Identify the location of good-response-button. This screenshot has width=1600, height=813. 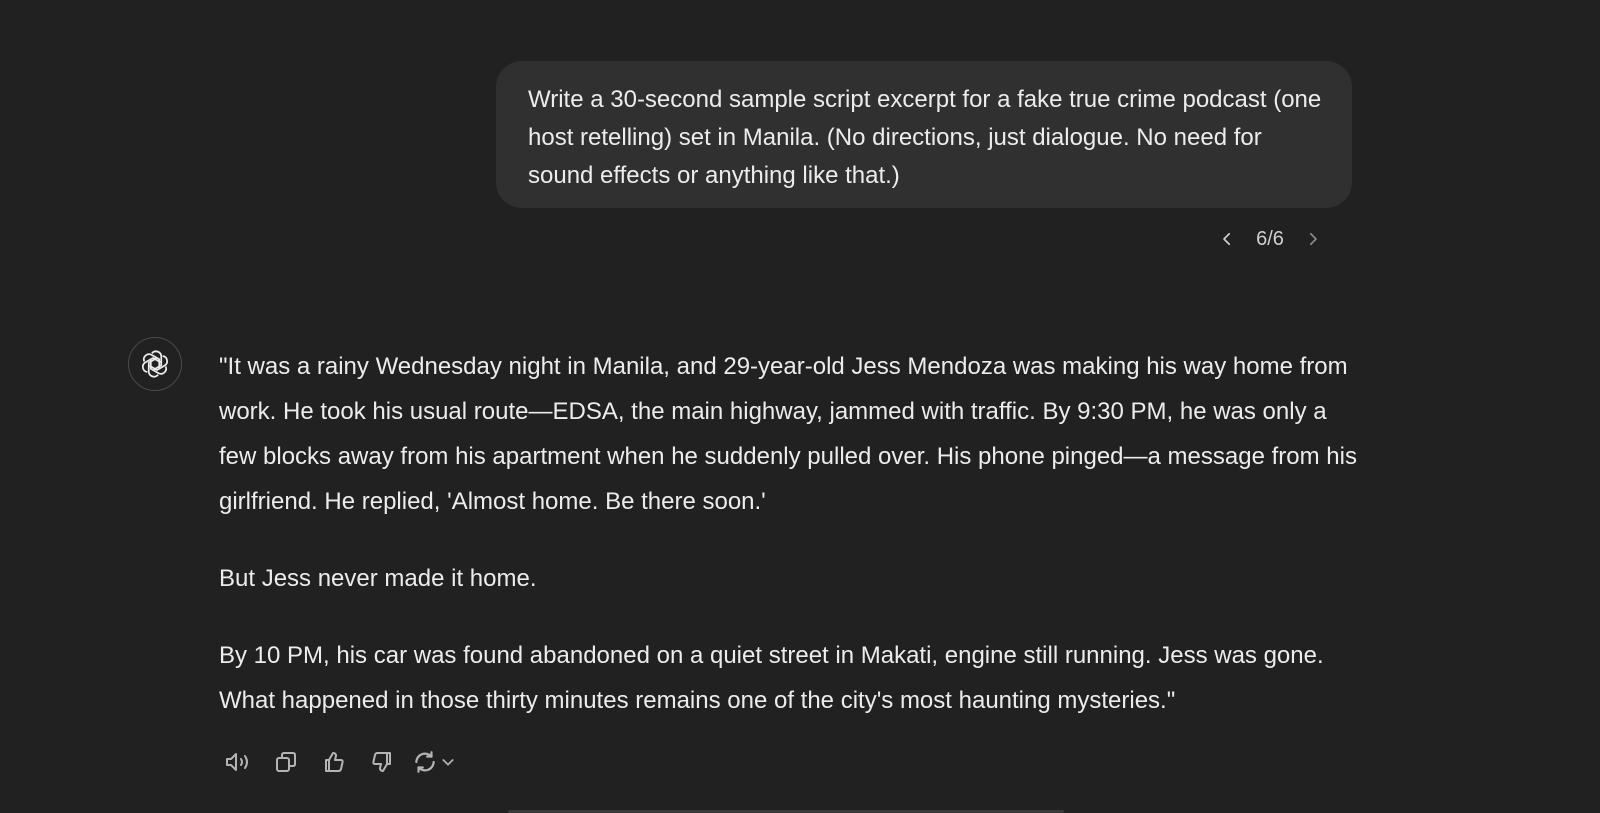
(334, 762).